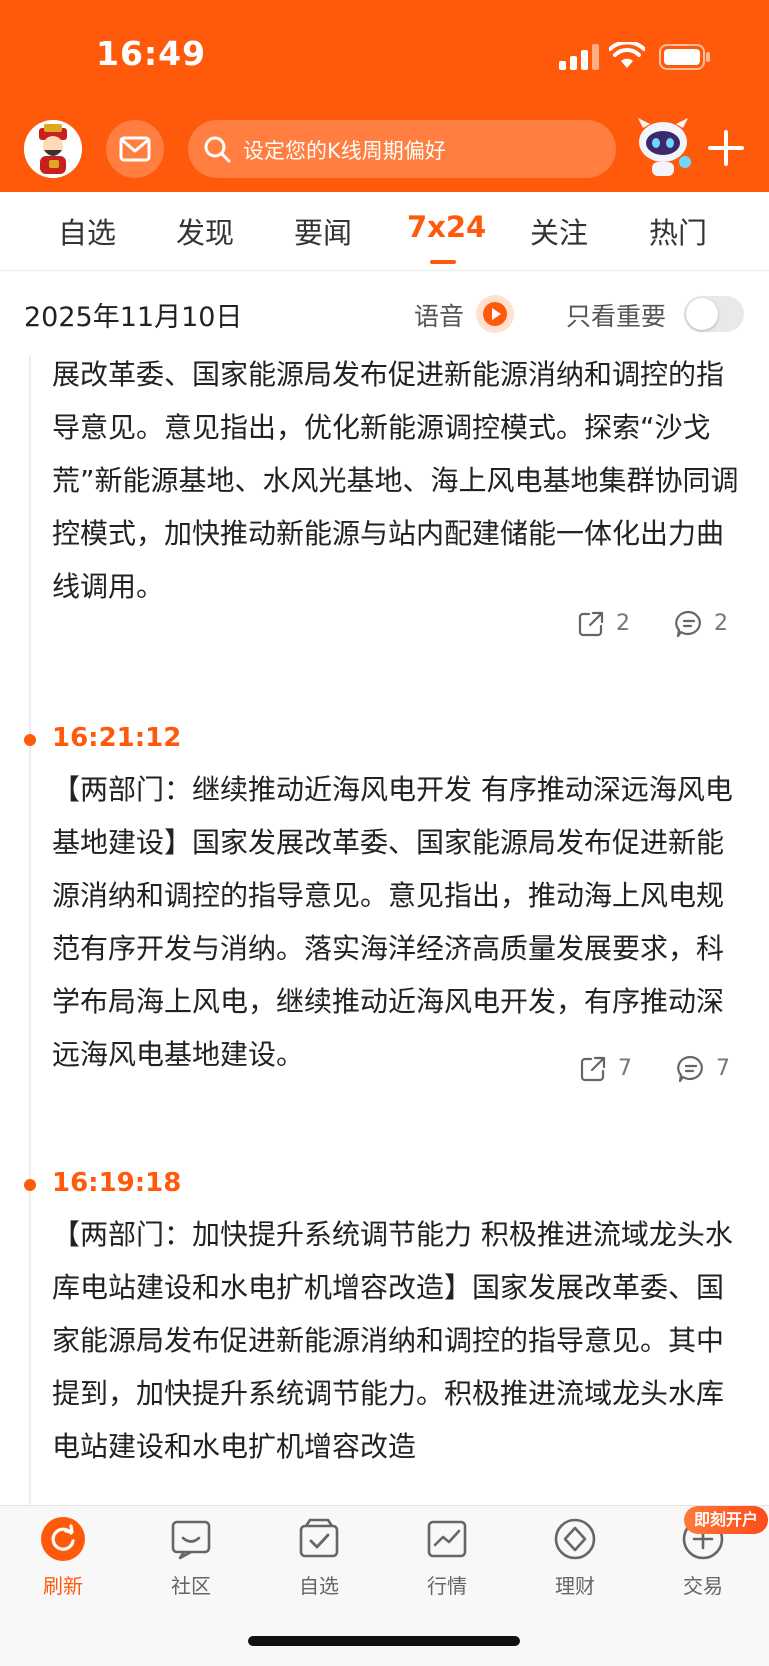 This screenshot has height=1666, width=769. Describe the element at coordinates (319, 1538) in the screenshot. I see `watchlist-icon` at that location.